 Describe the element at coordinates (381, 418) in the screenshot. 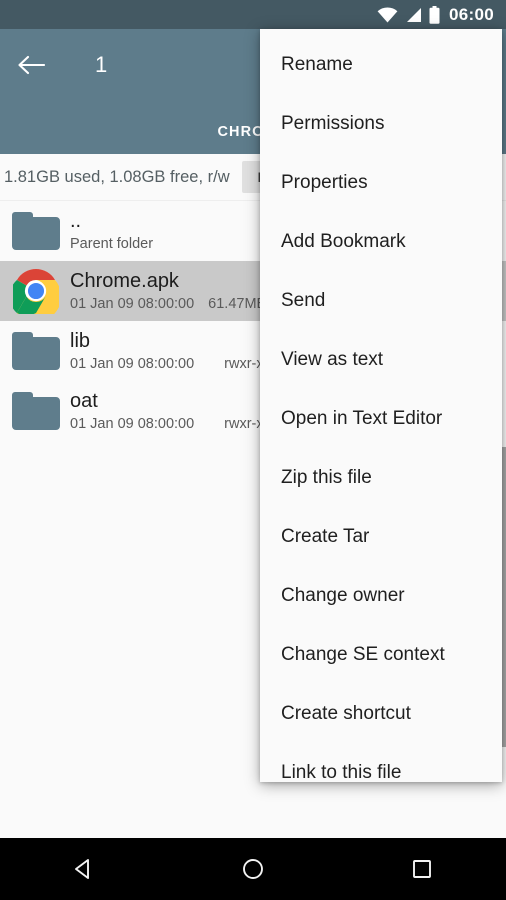

I see `menu-item-open-in-text-editor: Open in Text Editor` at that location.